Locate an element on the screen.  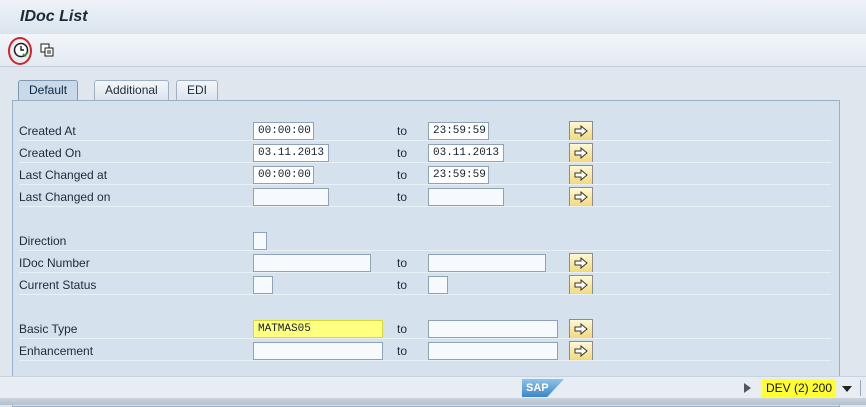
tab-default: Default is located at coordinates (48, 90).